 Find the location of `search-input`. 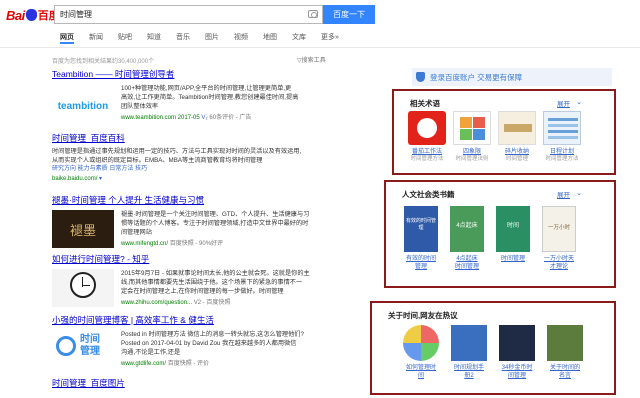

search-input is located at coordinates (175, 14).